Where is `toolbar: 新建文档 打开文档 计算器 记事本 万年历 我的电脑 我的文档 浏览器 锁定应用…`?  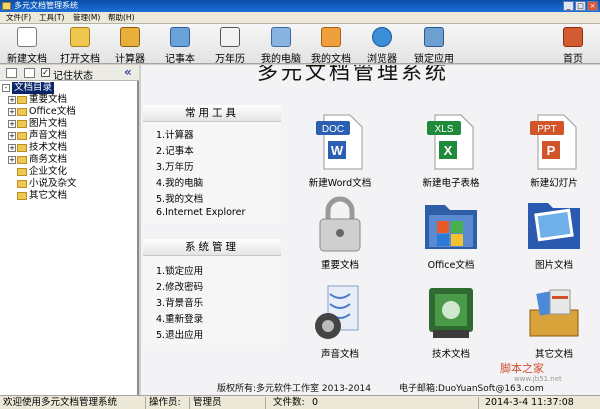
toolbar: 新建文档 打开文档 计算器 记事本 万年历 我的电脑 我的文档 浏览器 锁定应用… is located at coordinates (300, 44).